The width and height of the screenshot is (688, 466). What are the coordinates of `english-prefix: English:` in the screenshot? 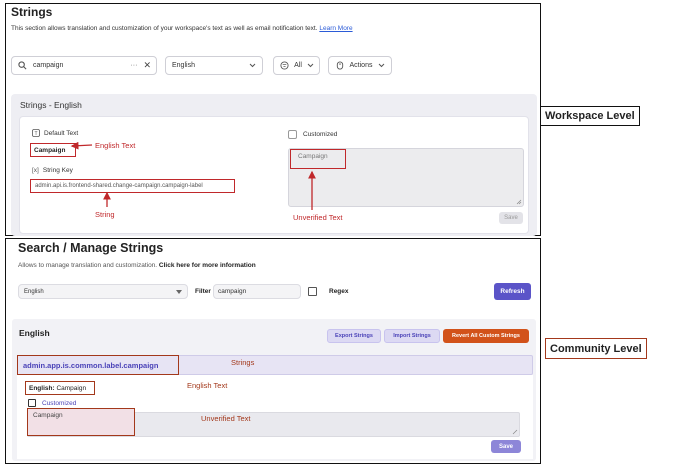 It's located at (42, 388).